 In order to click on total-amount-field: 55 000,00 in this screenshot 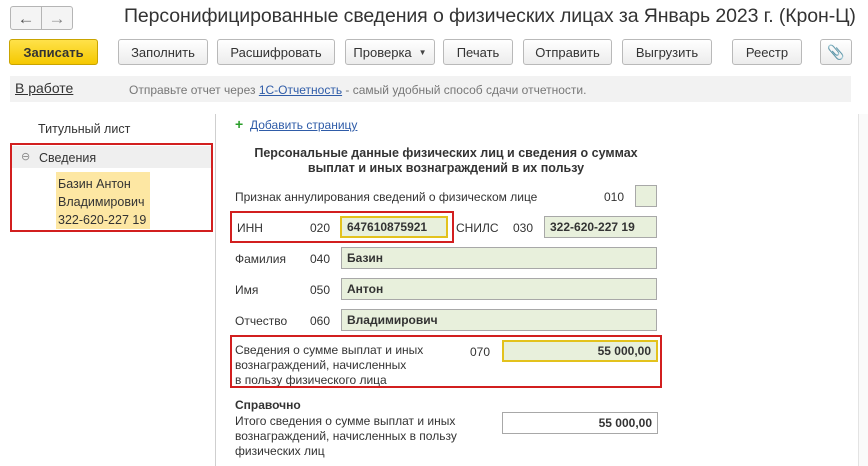, I will do `click(580, 423)`.